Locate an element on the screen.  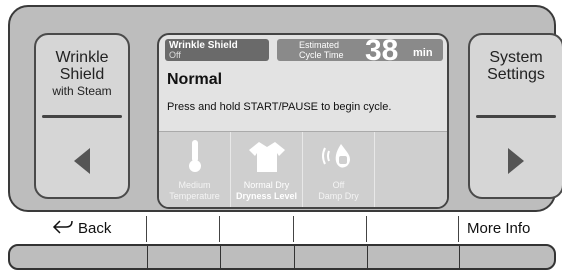
back-arrow-icon is located at coordinates (63, 229).